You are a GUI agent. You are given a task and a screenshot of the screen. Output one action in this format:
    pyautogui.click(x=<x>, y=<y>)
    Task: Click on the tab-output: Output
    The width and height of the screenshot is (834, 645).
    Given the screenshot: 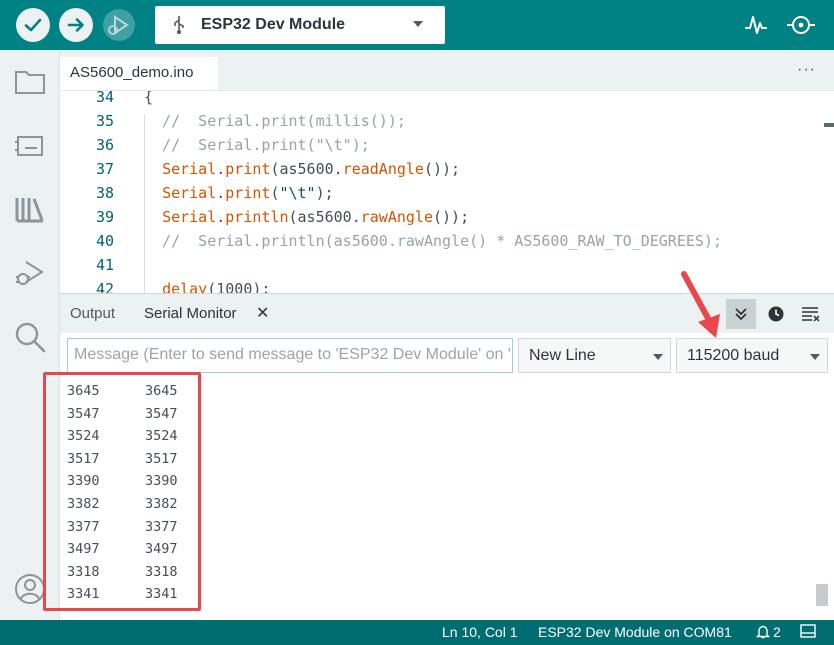 What is the action you would take?
    pyautogui.click(x=92, y=313)
    